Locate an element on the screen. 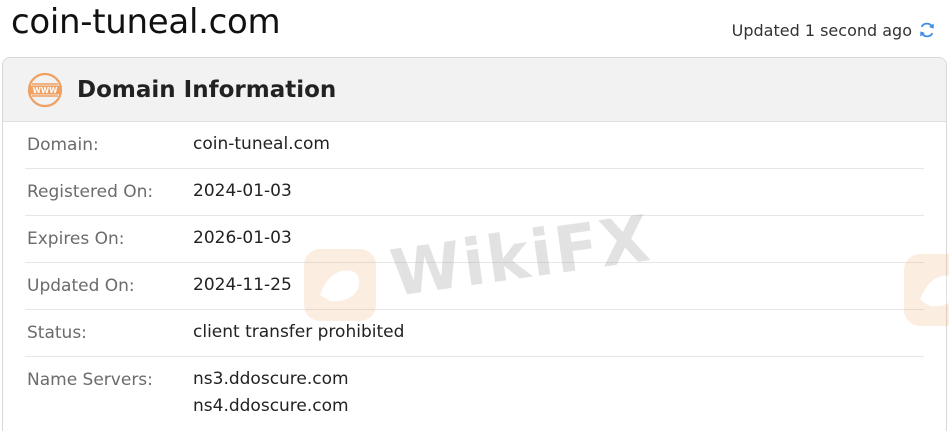 Image resolution: width=949 pixels, height=431 pixels. updated-status: Updated 1 second ago is located at coordinates (834, 30).